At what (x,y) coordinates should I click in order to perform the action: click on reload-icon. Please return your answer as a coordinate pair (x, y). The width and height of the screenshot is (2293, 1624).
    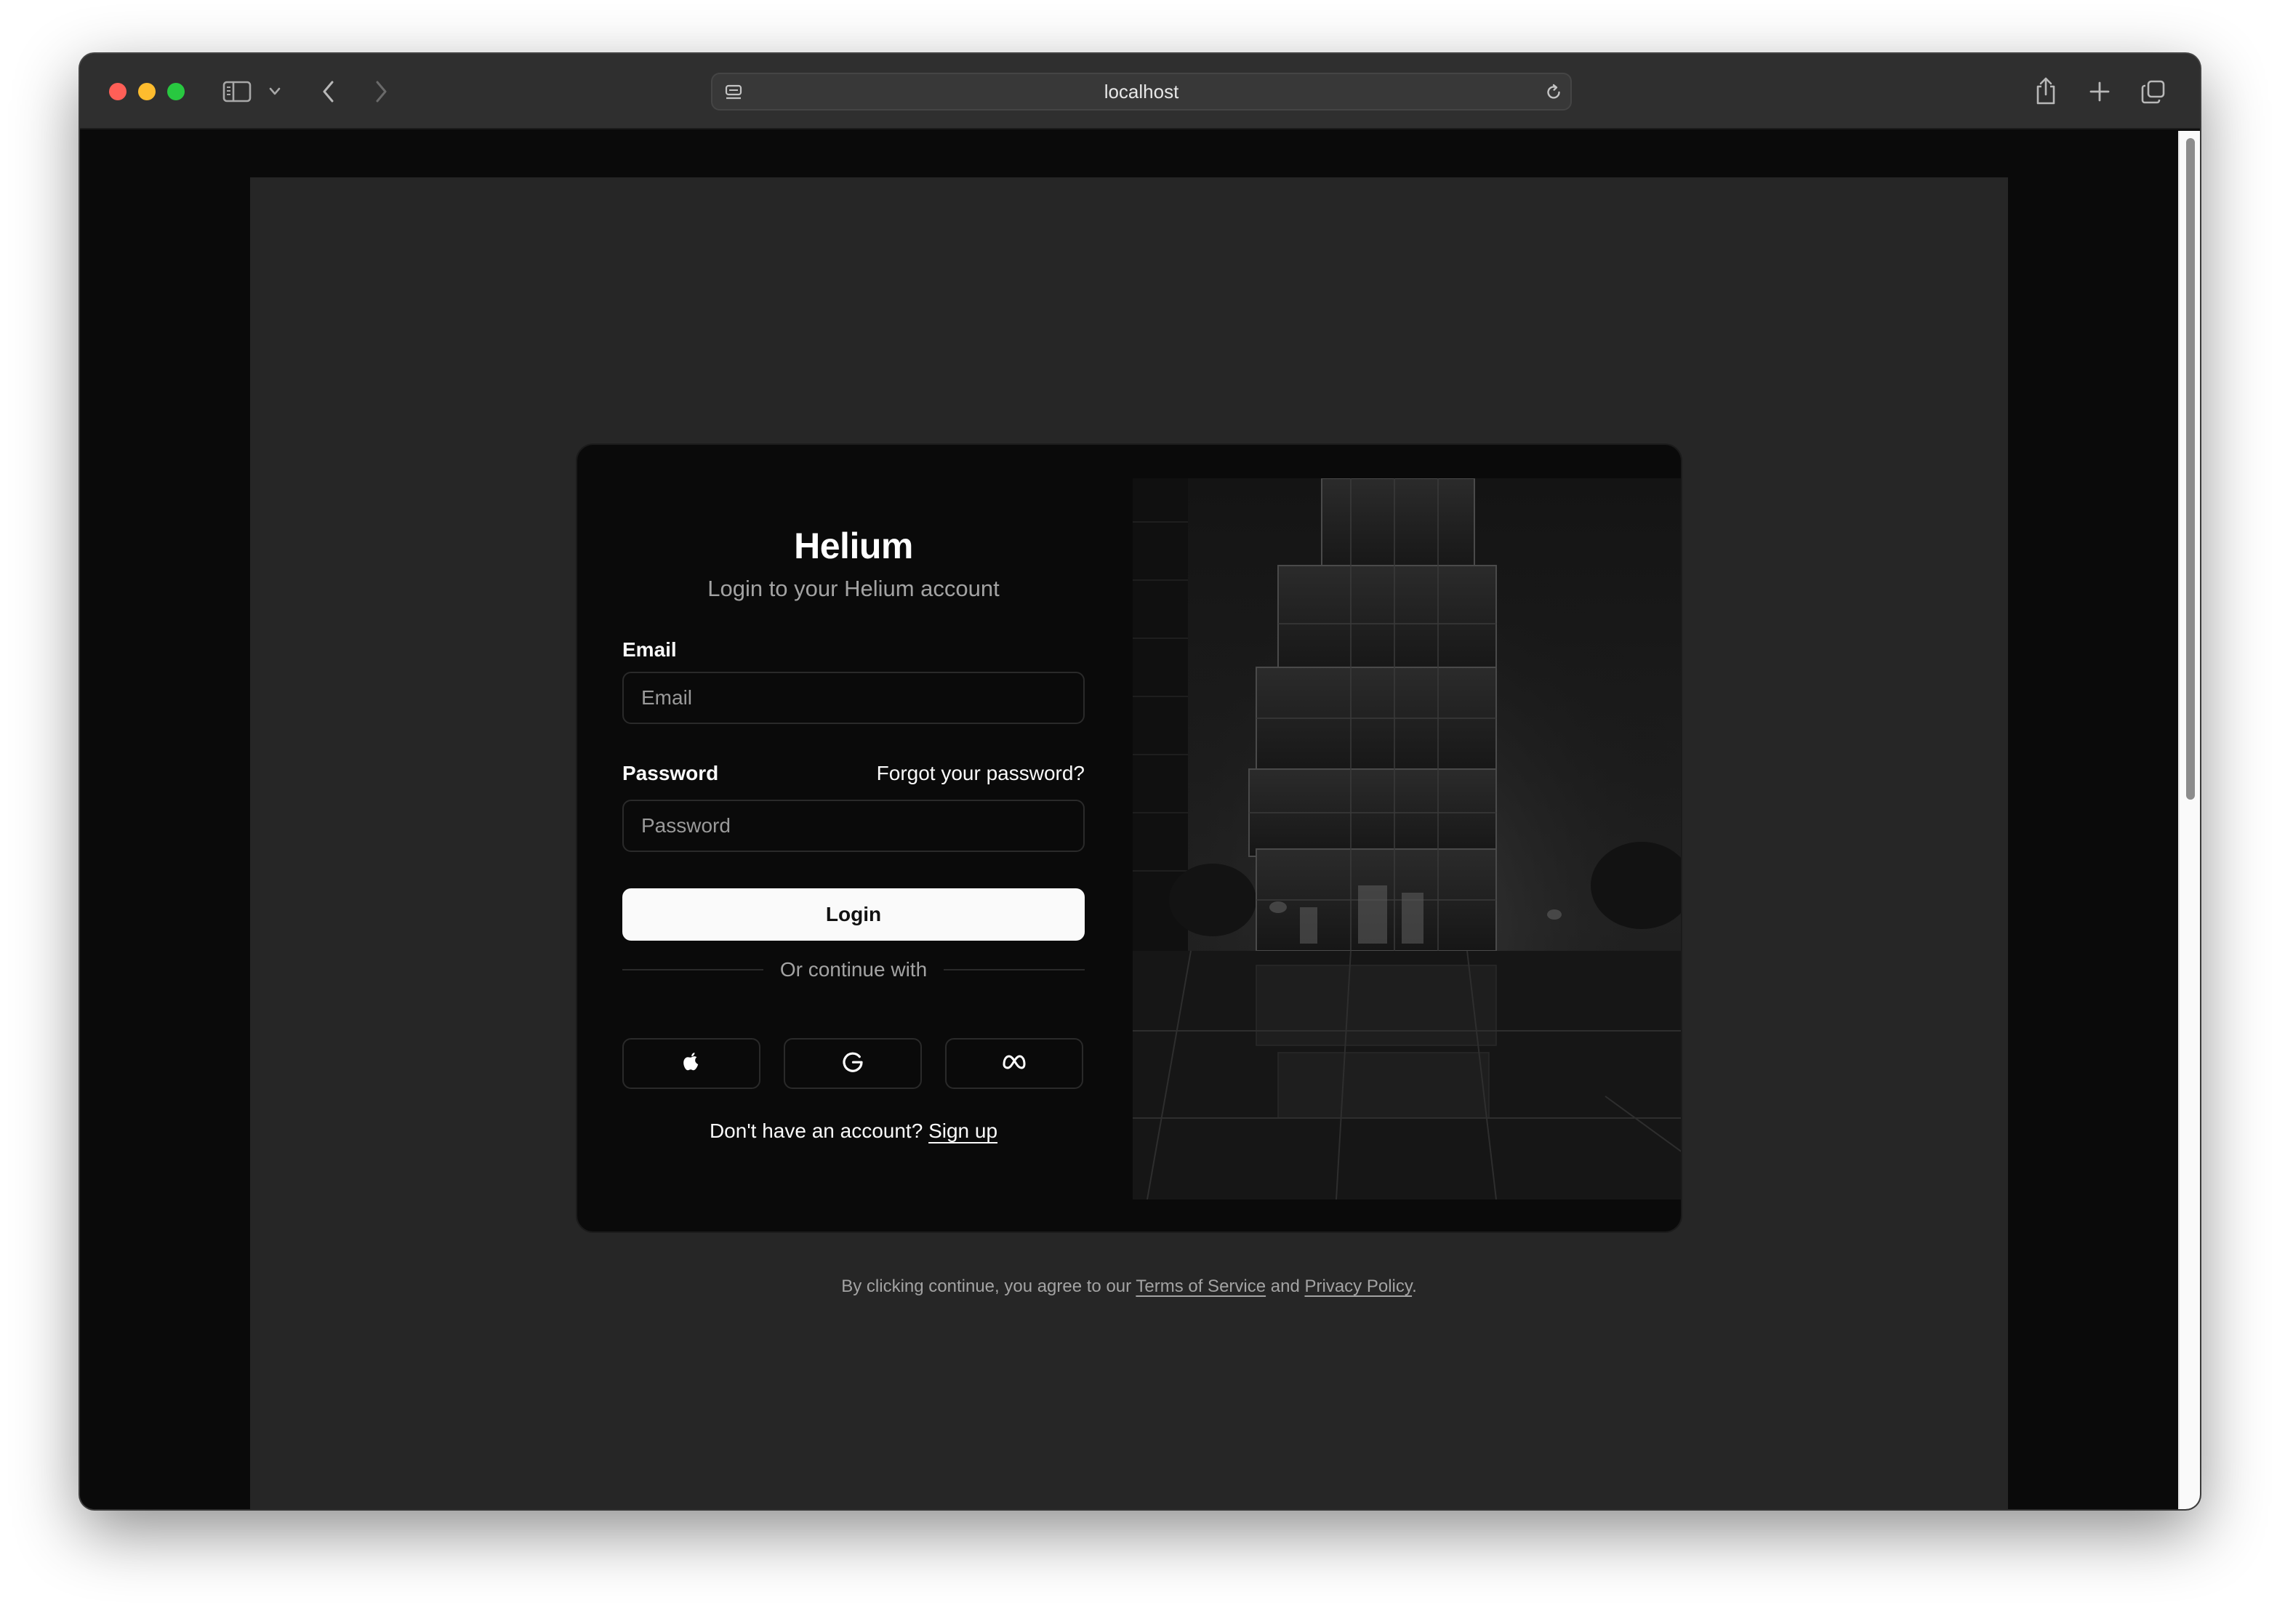
    Looking at the image, I should click on (1554, 92).